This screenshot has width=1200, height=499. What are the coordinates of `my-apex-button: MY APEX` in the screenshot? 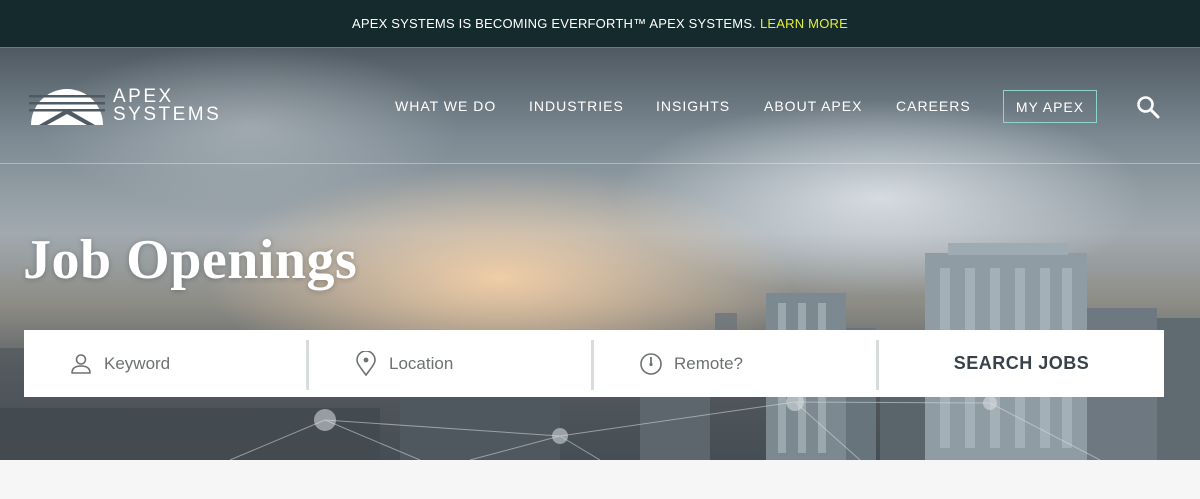 It's located at (1050, 106).